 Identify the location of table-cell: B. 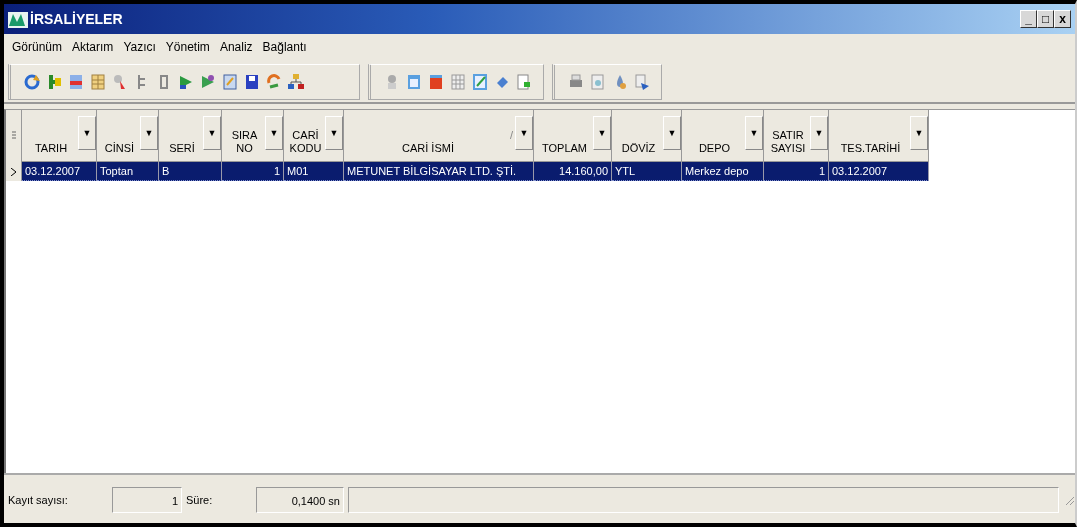
(190, 171).